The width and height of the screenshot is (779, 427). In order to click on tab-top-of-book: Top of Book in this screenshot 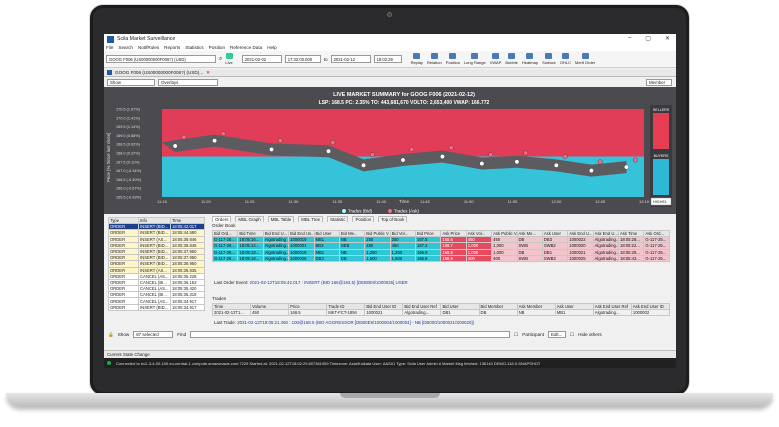, I will do `click(393, 219)`.